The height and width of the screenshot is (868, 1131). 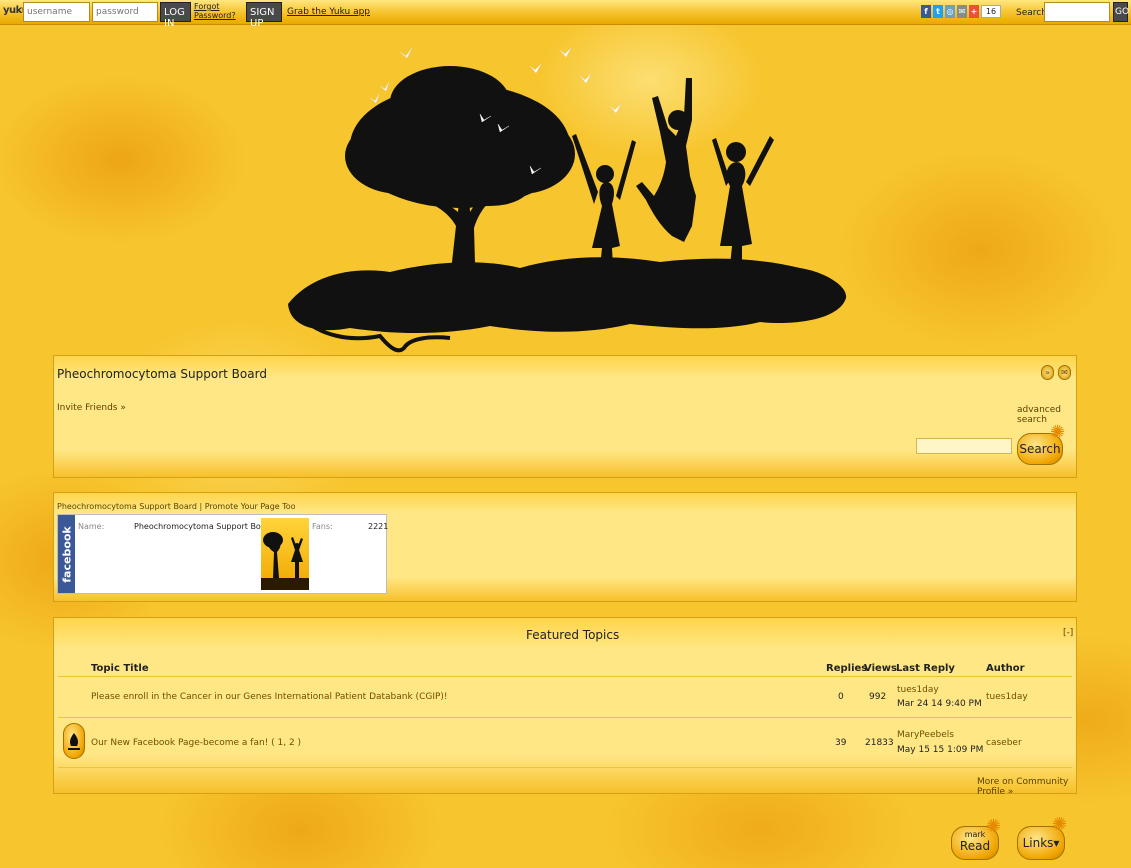 I want to click on googleplus-icon: +, so click(x=974, y=11).